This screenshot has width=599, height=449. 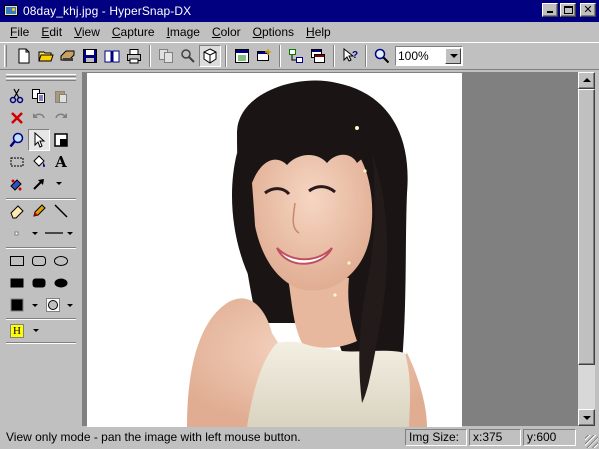 I want to click on cube-button, so click(x=210, y=56).